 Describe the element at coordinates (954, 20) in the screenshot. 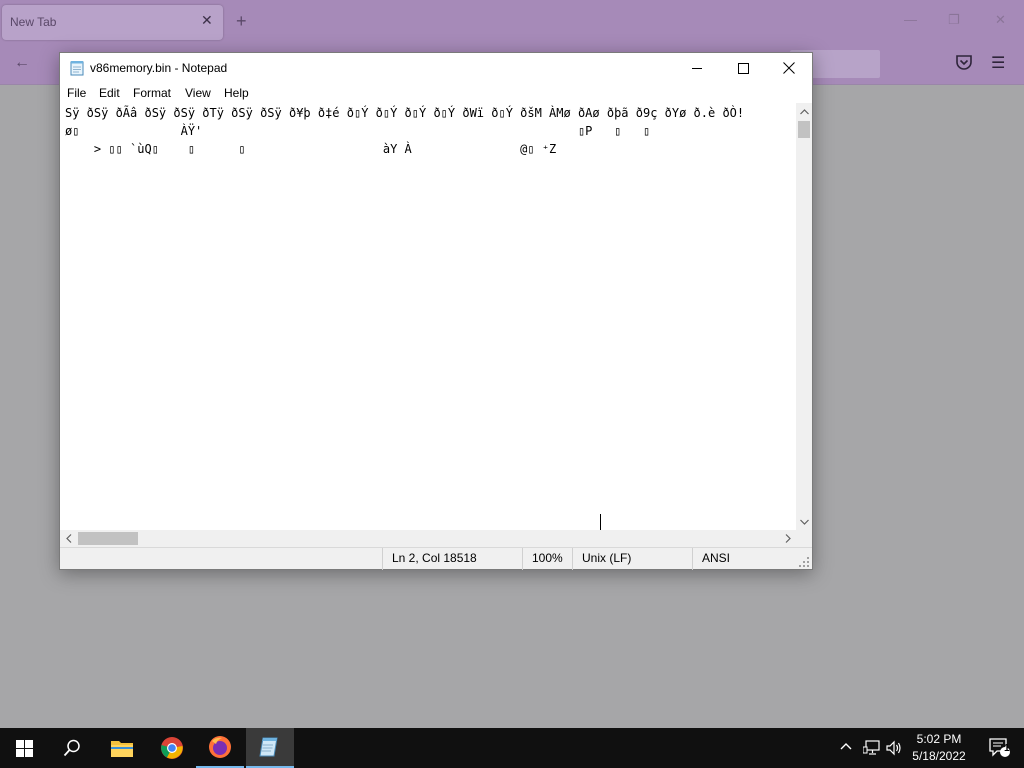

I see `browser-restore-button: ❐` at that location.